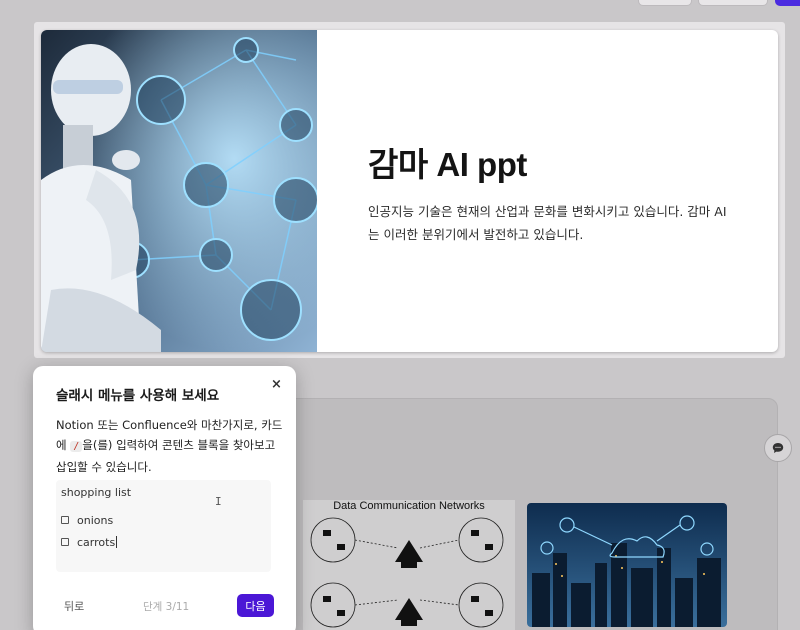 Image resolution: width=800 pixels, height=630 pixels. I want to click on popup-body-text-2: 을(를) 입력하여 콘텐츠 블록을 찾아보고 삽입할 수 있습니다., so click(166, 456).